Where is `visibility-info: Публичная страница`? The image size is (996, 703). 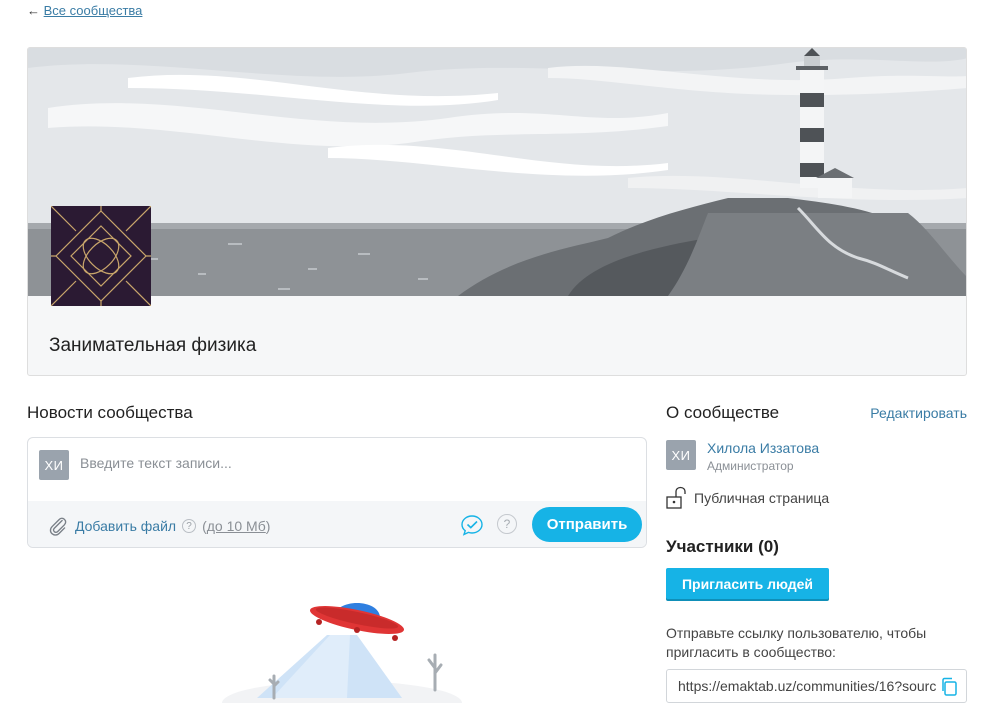 visibility-info: Публичная страница is located at coordinates (747, 498).